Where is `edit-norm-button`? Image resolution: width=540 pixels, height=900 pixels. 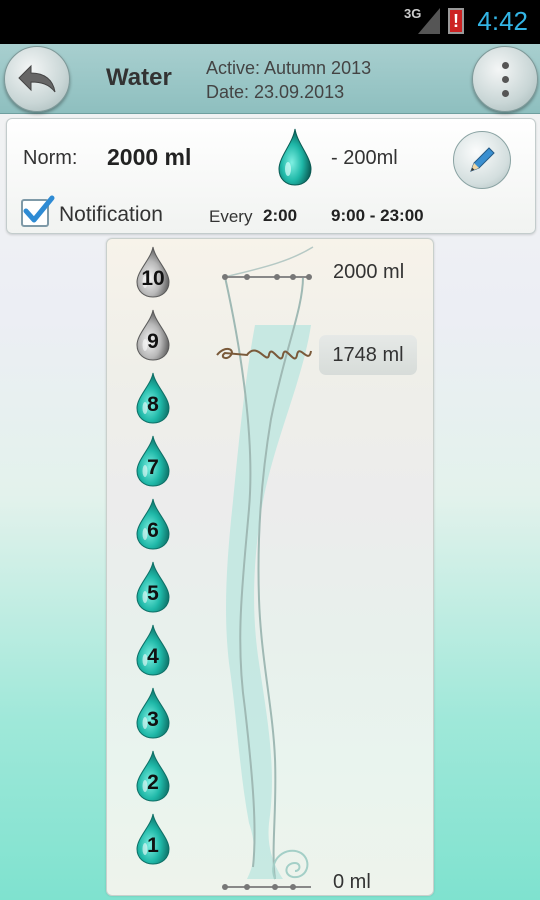
edit-norm-button is located at coordinates (482, 160).